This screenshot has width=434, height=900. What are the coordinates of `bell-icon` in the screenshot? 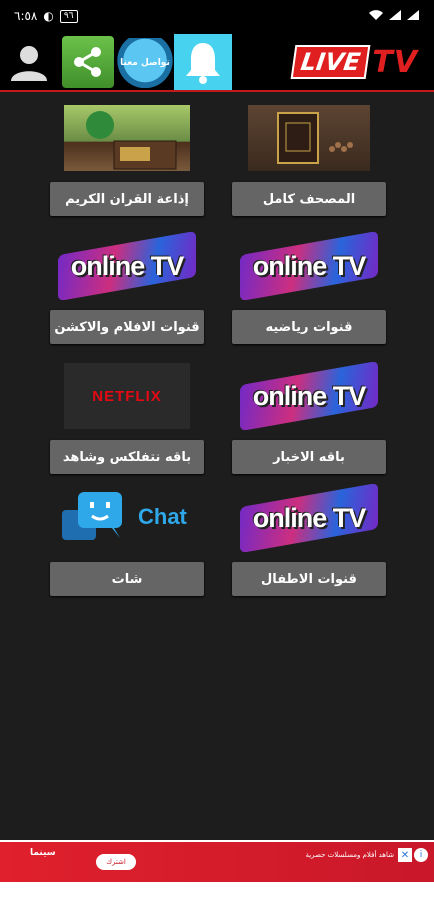 It's located at (203, 63).